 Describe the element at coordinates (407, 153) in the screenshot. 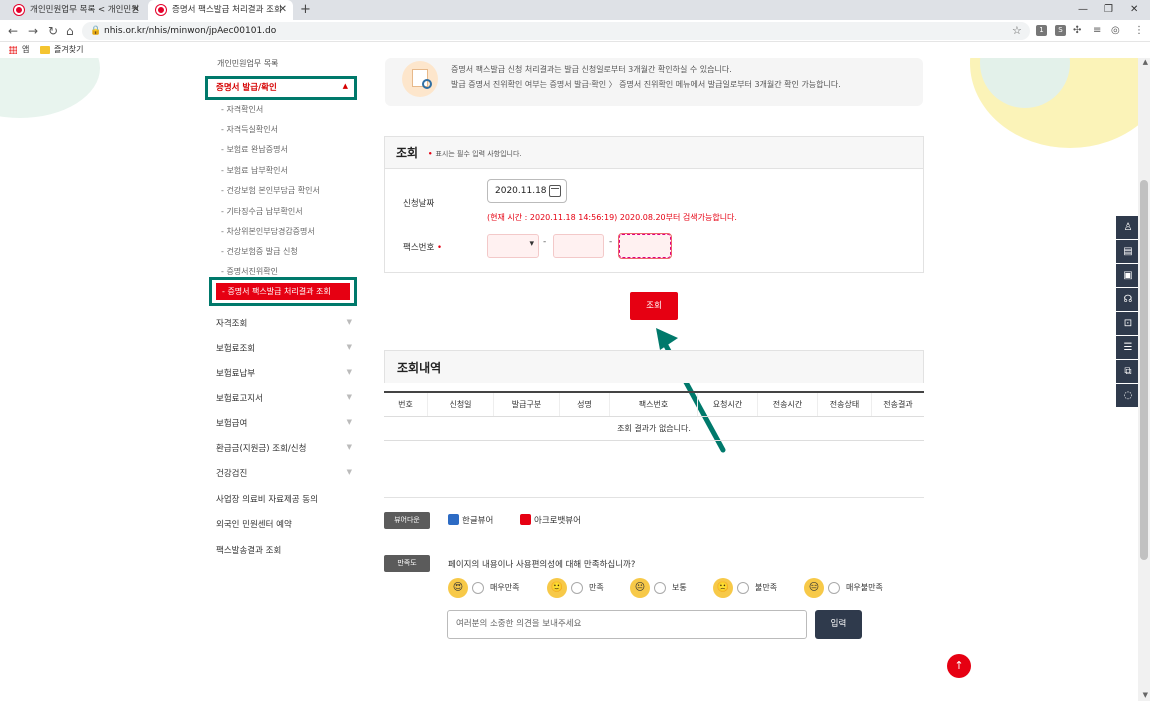

I see `query-form-title: 조회` at that location.